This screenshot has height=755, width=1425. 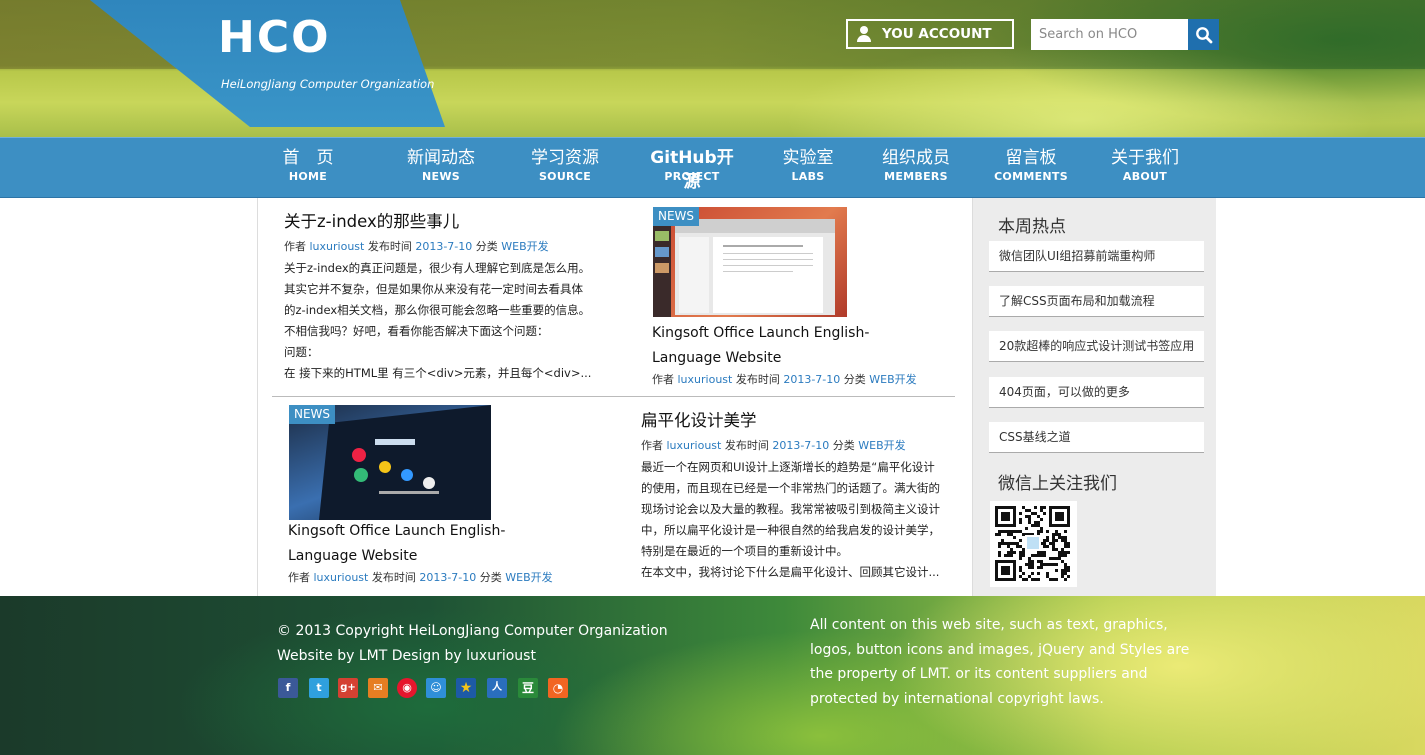 What do you see at coordinates (916, 158) in the screenshot?
I see `nav-label-cn: 组织成员` at bounding box center [916, 158].